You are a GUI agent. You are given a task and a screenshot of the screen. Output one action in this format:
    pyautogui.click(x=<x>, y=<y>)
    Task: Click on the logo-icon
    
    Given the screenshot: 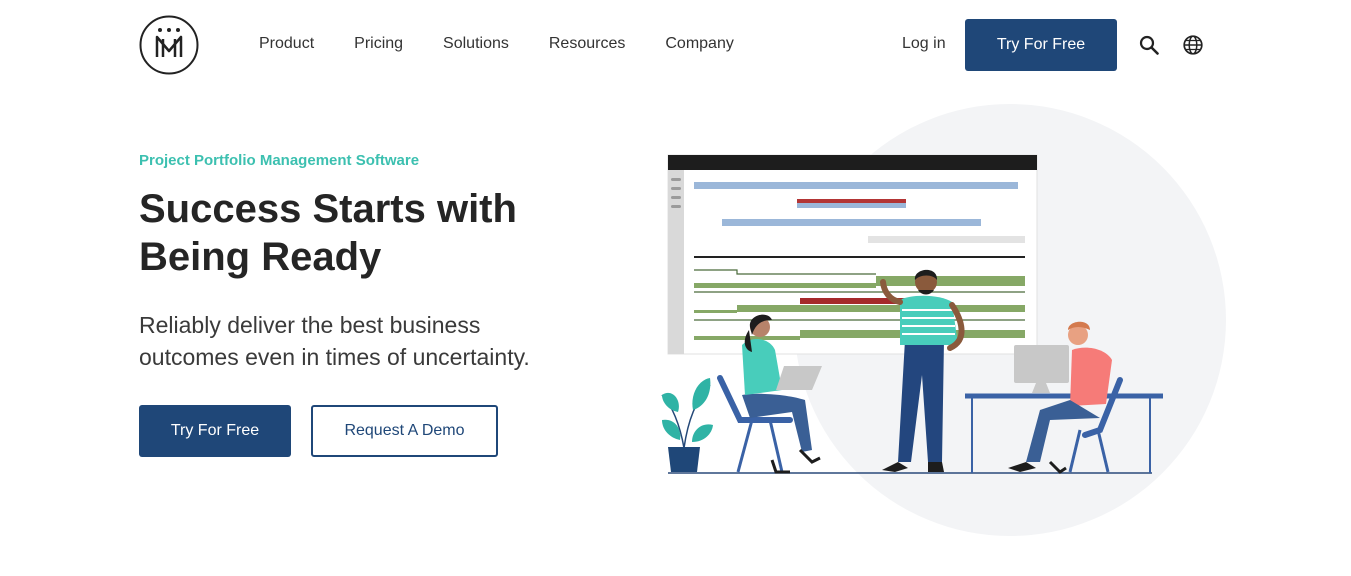 What is the action you would take?
    pyautogui.click(x=169, y=45)
    